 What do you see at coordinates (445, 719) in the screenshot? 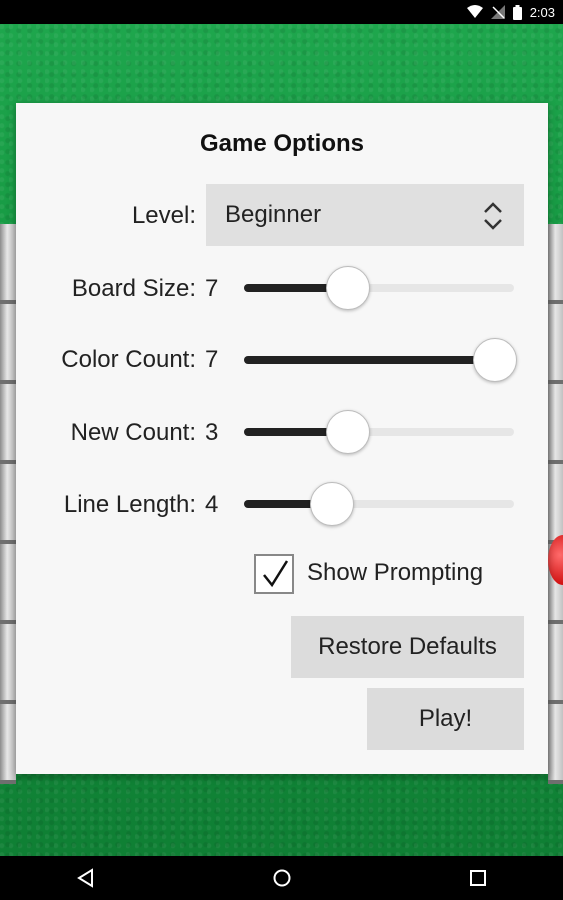
I see `play-button: Play!` at bounding box center [445, 719].